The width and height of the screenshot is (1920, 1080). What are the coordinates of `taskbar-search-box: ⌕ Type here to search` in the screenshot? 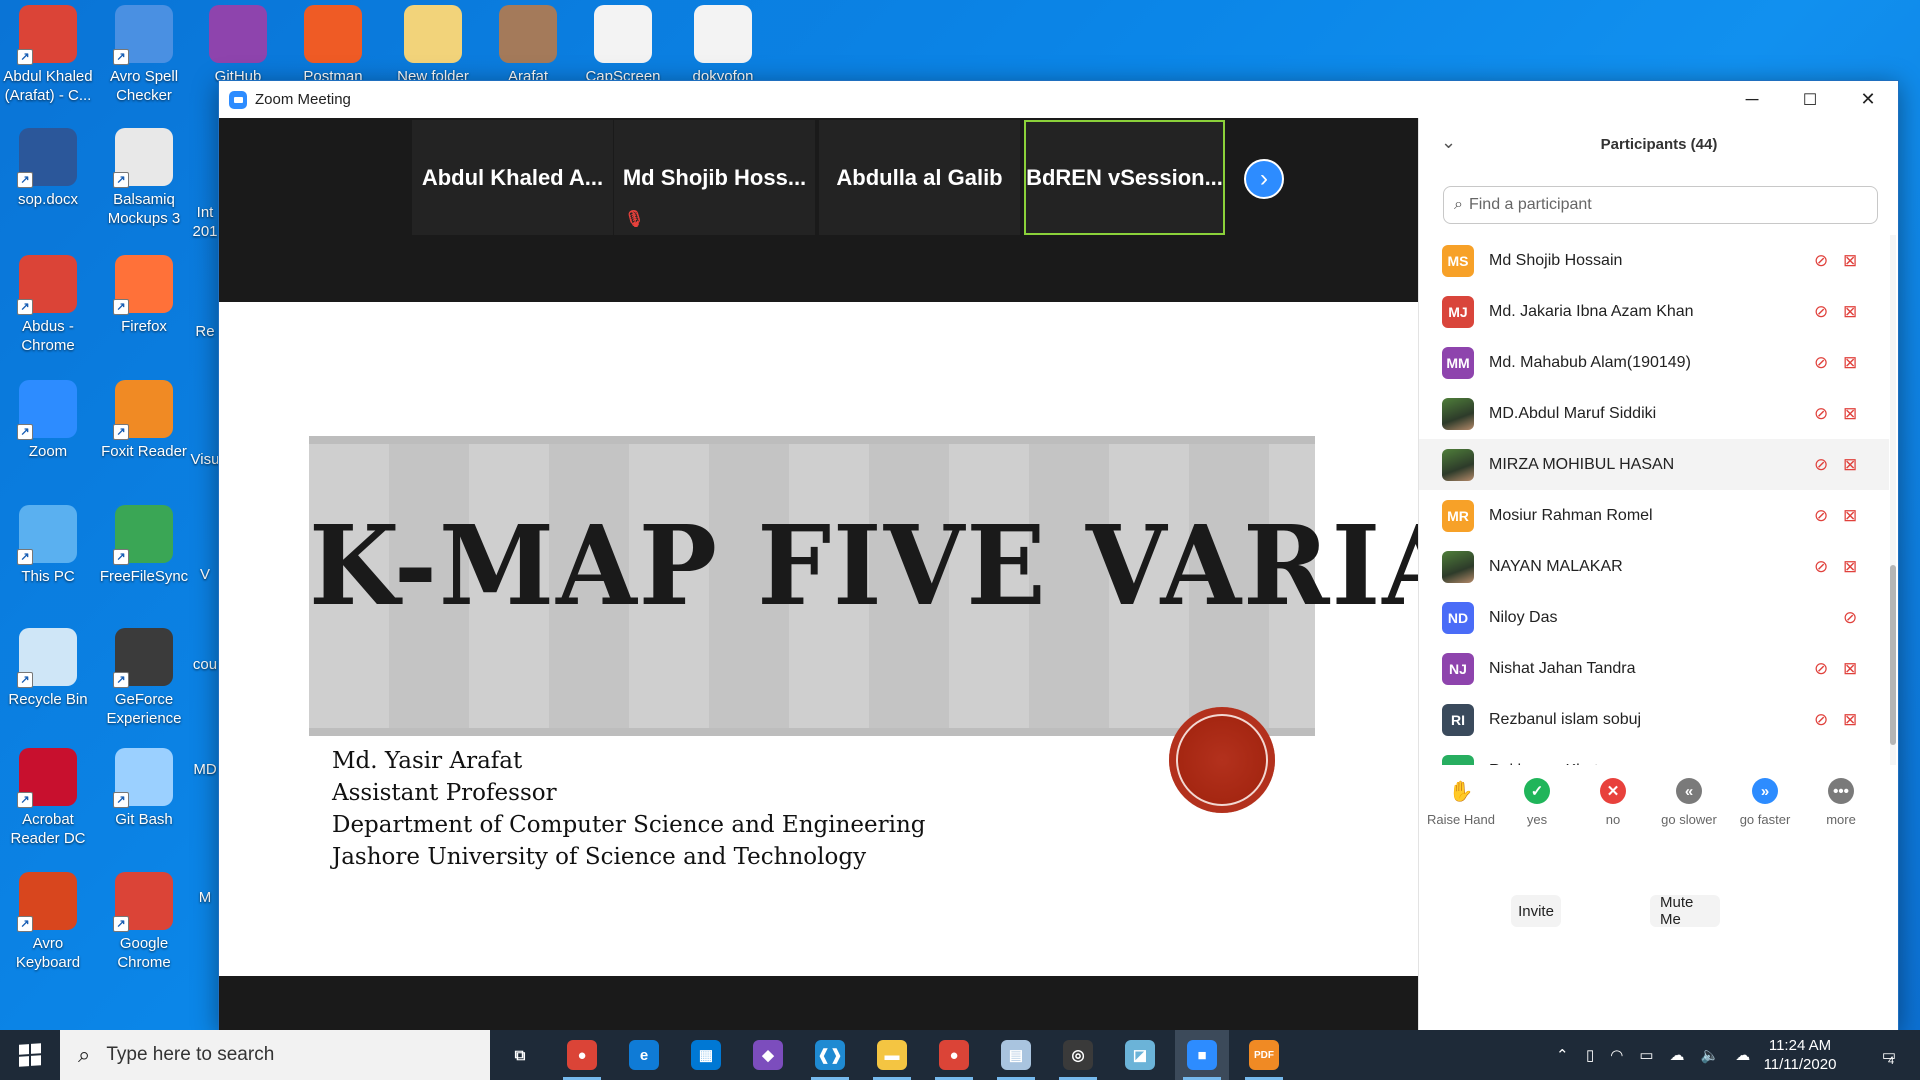 It's located at (275, 1055).